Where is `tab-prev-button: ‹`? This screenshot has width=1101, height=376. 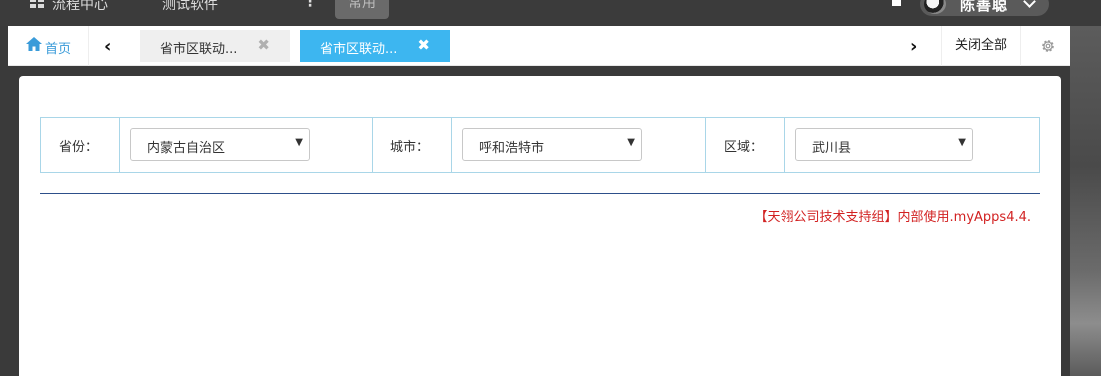 tab-prev-button: ‹ is located at coordinates (107, 46).